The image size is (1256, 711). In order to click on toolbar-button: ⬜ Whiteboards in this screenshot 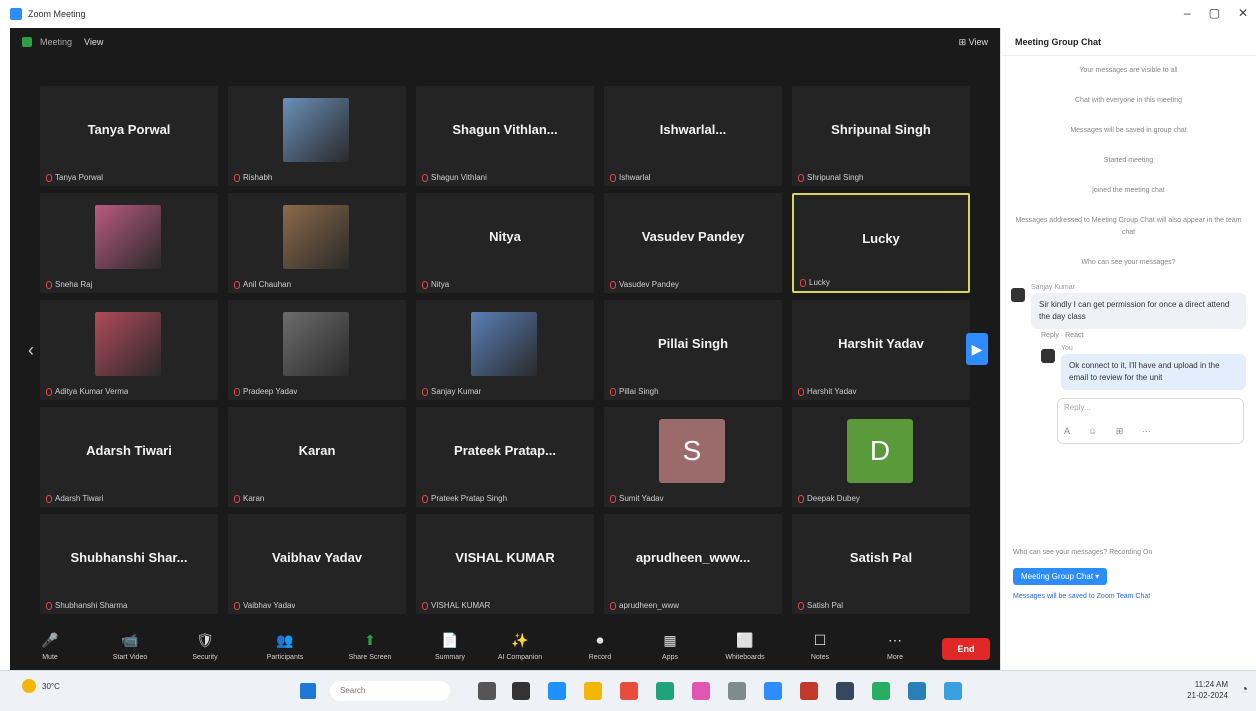, I will do `click(745, 646)`.